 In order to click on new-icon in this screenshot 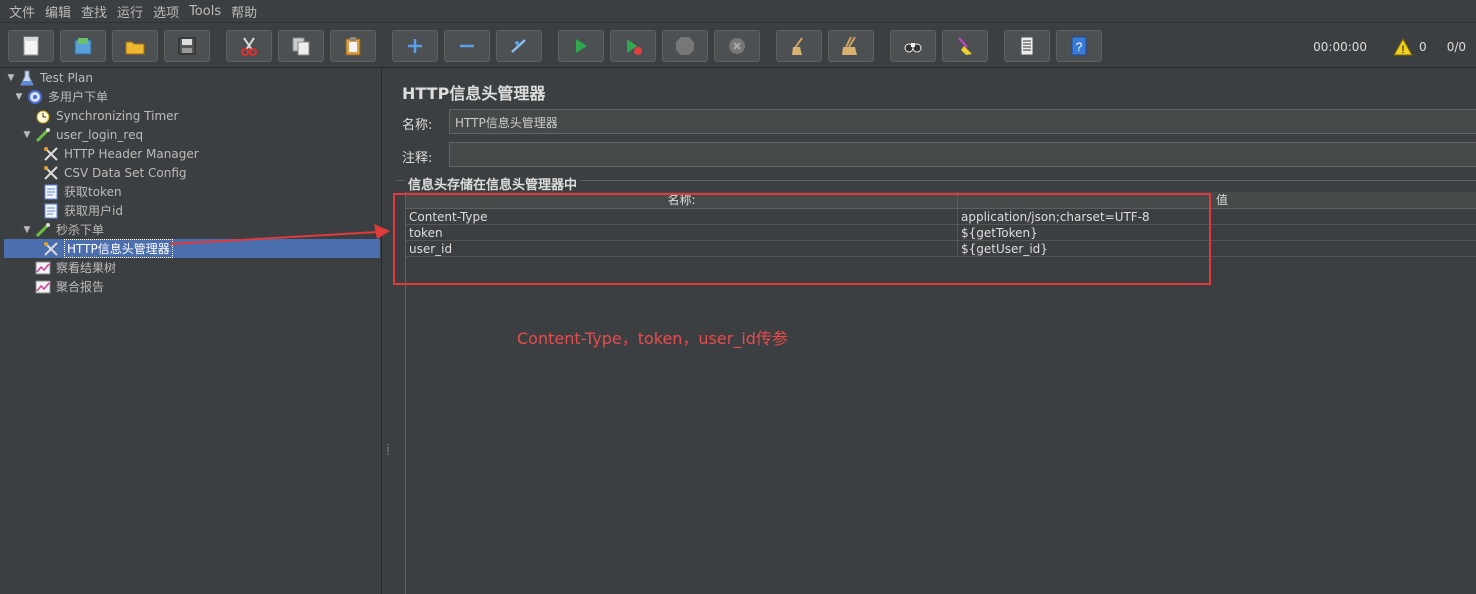, I will do `click(31, 46)`.